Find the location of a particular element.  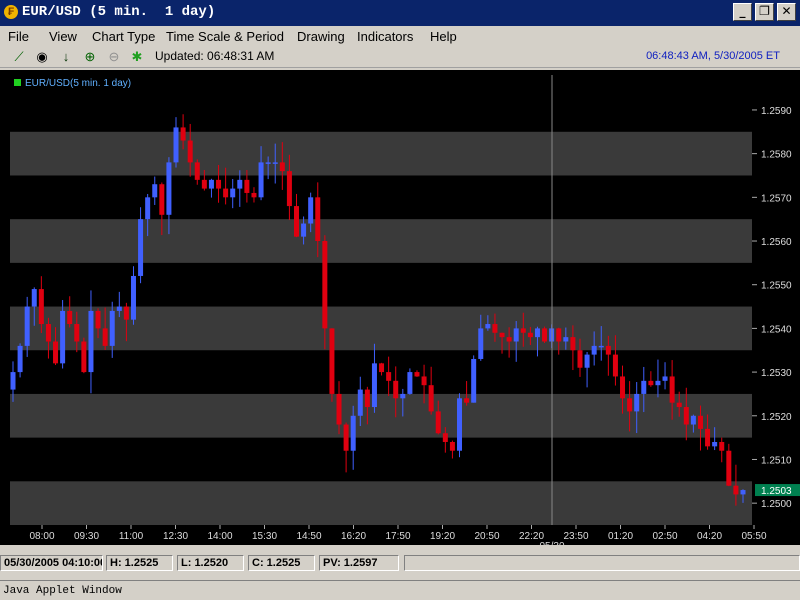

menu-file: File is located at coordinates (18, 36).